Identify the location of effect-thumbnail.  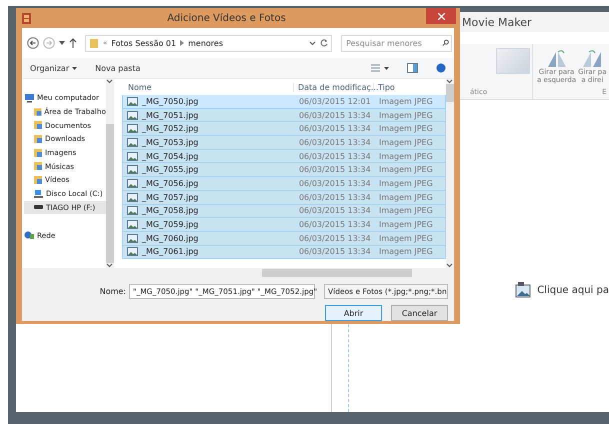
(513, 61).